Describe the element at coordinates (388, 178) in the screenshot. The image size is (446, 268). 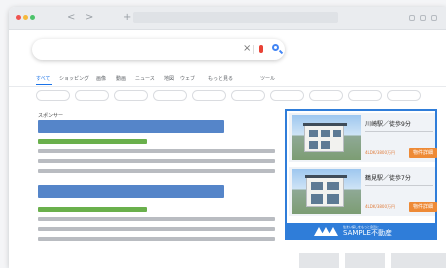
I see `listing-station: 鶴見駅／徒歩7分` at that location.